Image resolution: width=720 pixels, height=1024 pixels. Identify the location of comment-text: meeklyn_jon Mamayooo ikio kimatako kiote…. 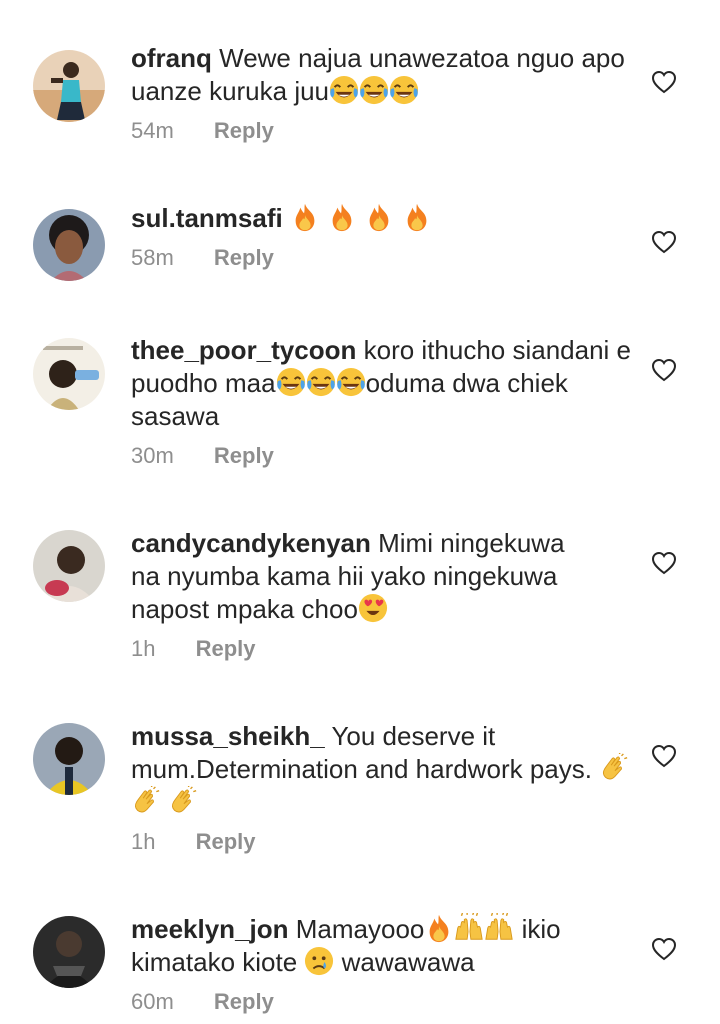
(381, 946).